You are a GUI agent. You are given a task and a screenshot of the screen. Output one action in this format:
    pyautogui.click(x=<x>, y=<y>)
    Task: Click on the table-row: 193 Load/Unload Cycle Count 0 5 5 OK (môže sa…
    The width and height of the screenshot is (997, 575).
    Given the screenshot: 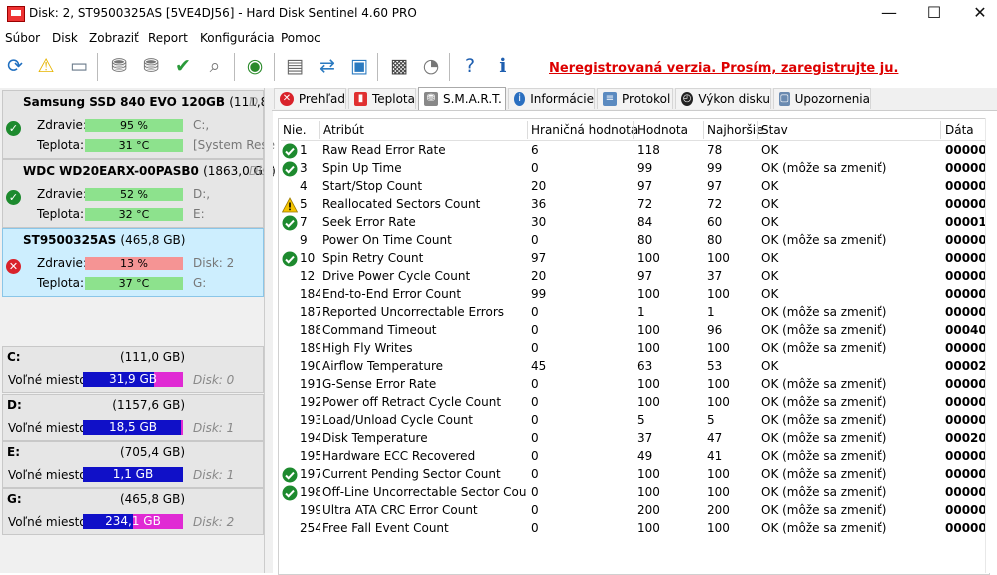 What is the action you would take?
    pyautogui.click(x=633, y=421)
    